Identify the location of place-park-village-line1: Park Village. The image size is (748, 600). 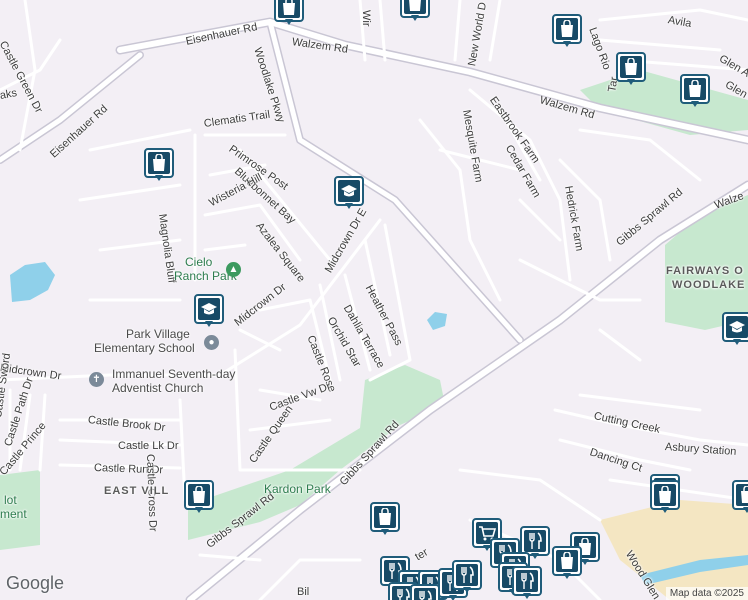
(158, 334).